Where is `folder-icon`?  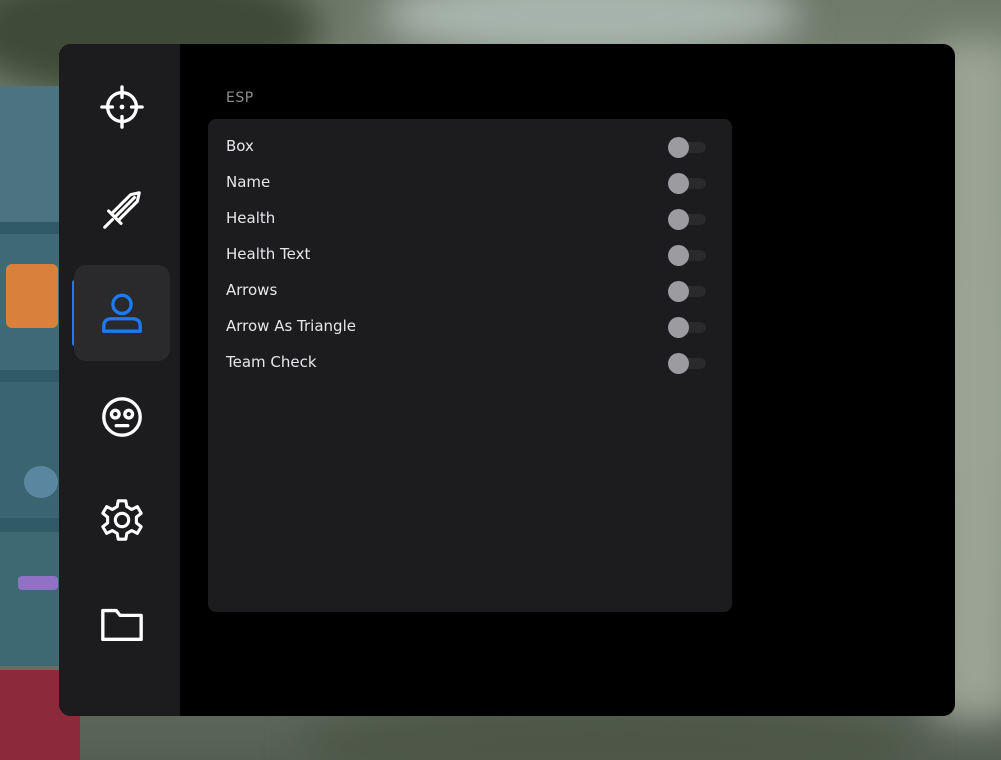
folder-icon is located at coordinates (122, 625).